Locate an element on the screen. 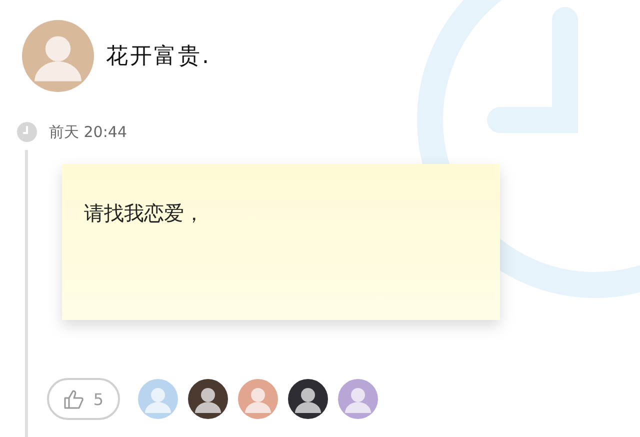  note-text: 请找我恋爱， is located at coordinates (144, 213).